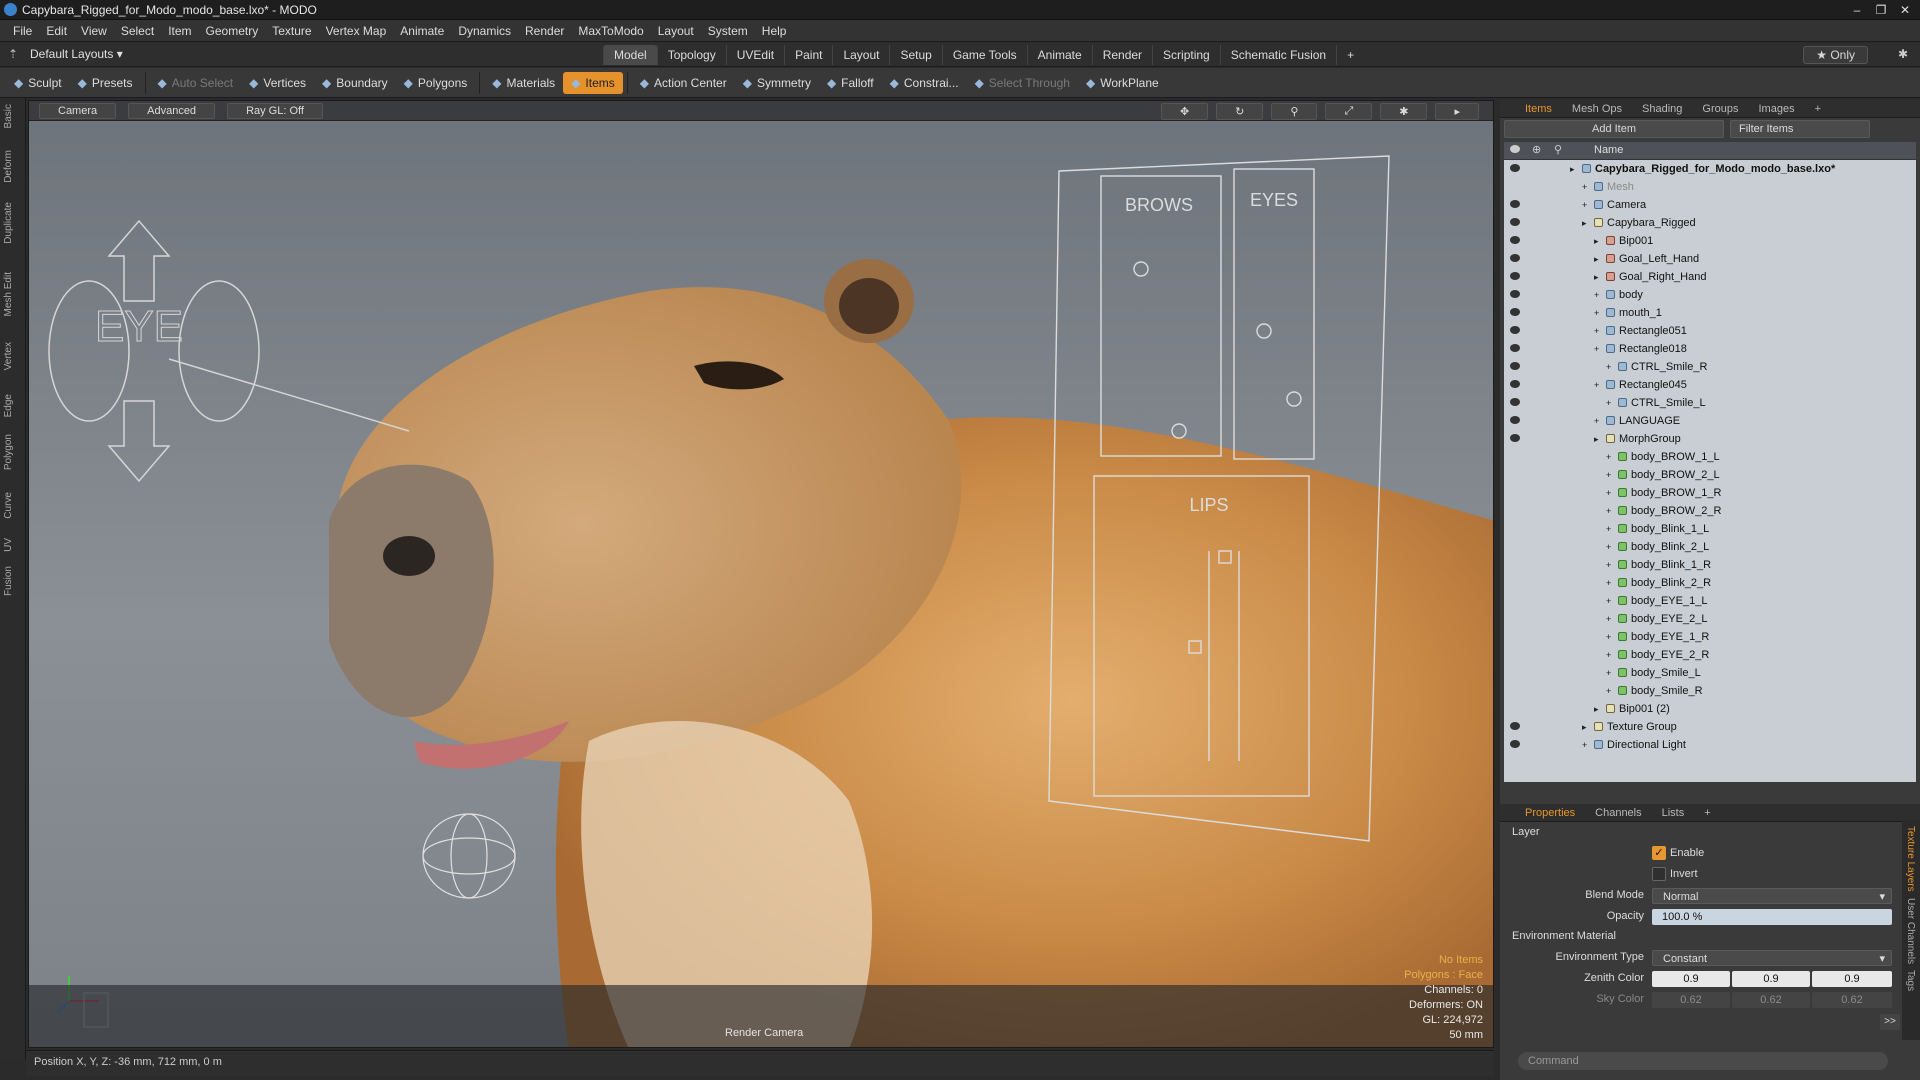 The height and width of the screenshot is (1080, 1920). Describe the element at coordinates (1771, 1000) in the screenshot. I see `sky-g-field: 0.62` at that location.